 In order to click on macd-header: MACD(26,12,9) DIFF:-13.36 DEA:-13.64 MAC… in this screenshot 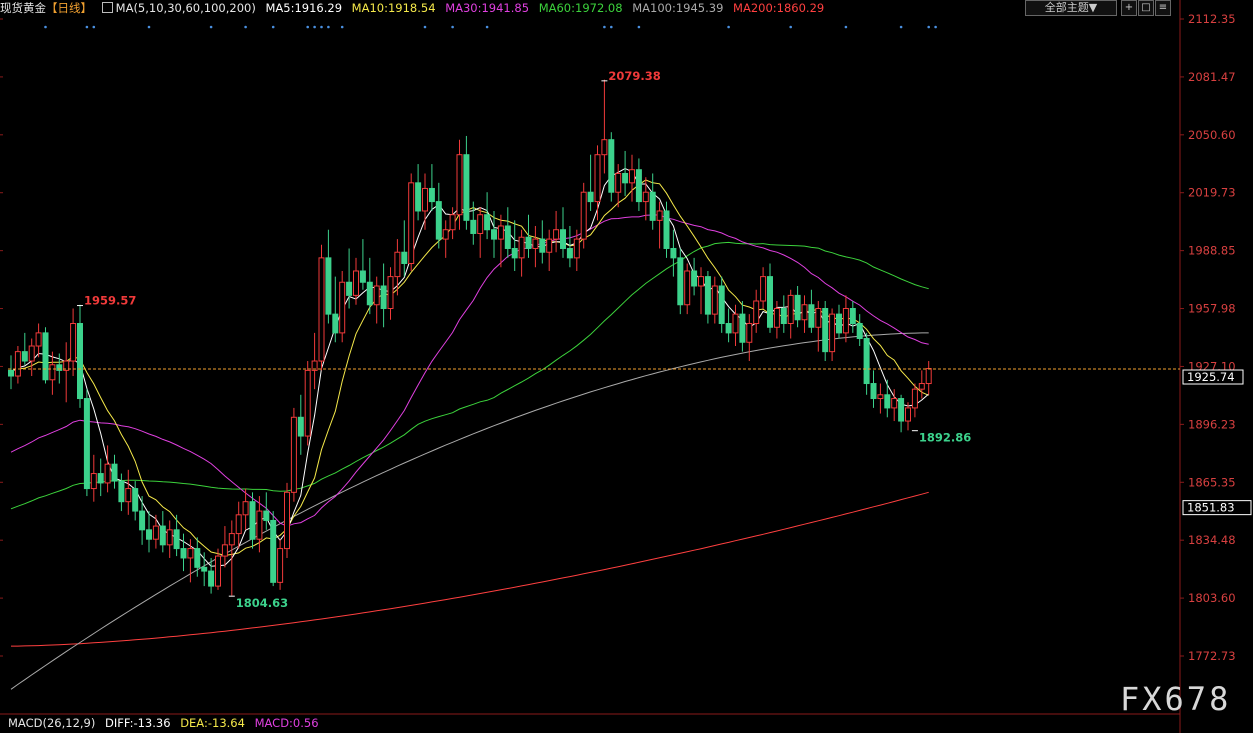, I will do `click(166, 723)`.